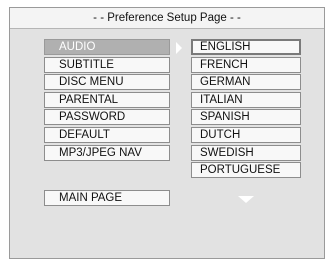 Image resolution: width=334 pixels, height=266 pixels. What do you see at coordinates (246, 199) in the screenshot?
I see `arrow-down-icon` at bounding box center [246, 199].